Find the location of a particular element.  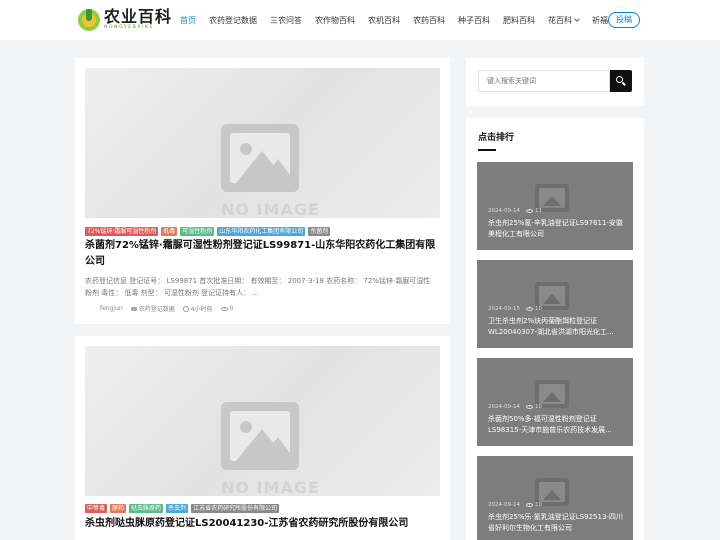

search-input is located at coordinates (544, 81).